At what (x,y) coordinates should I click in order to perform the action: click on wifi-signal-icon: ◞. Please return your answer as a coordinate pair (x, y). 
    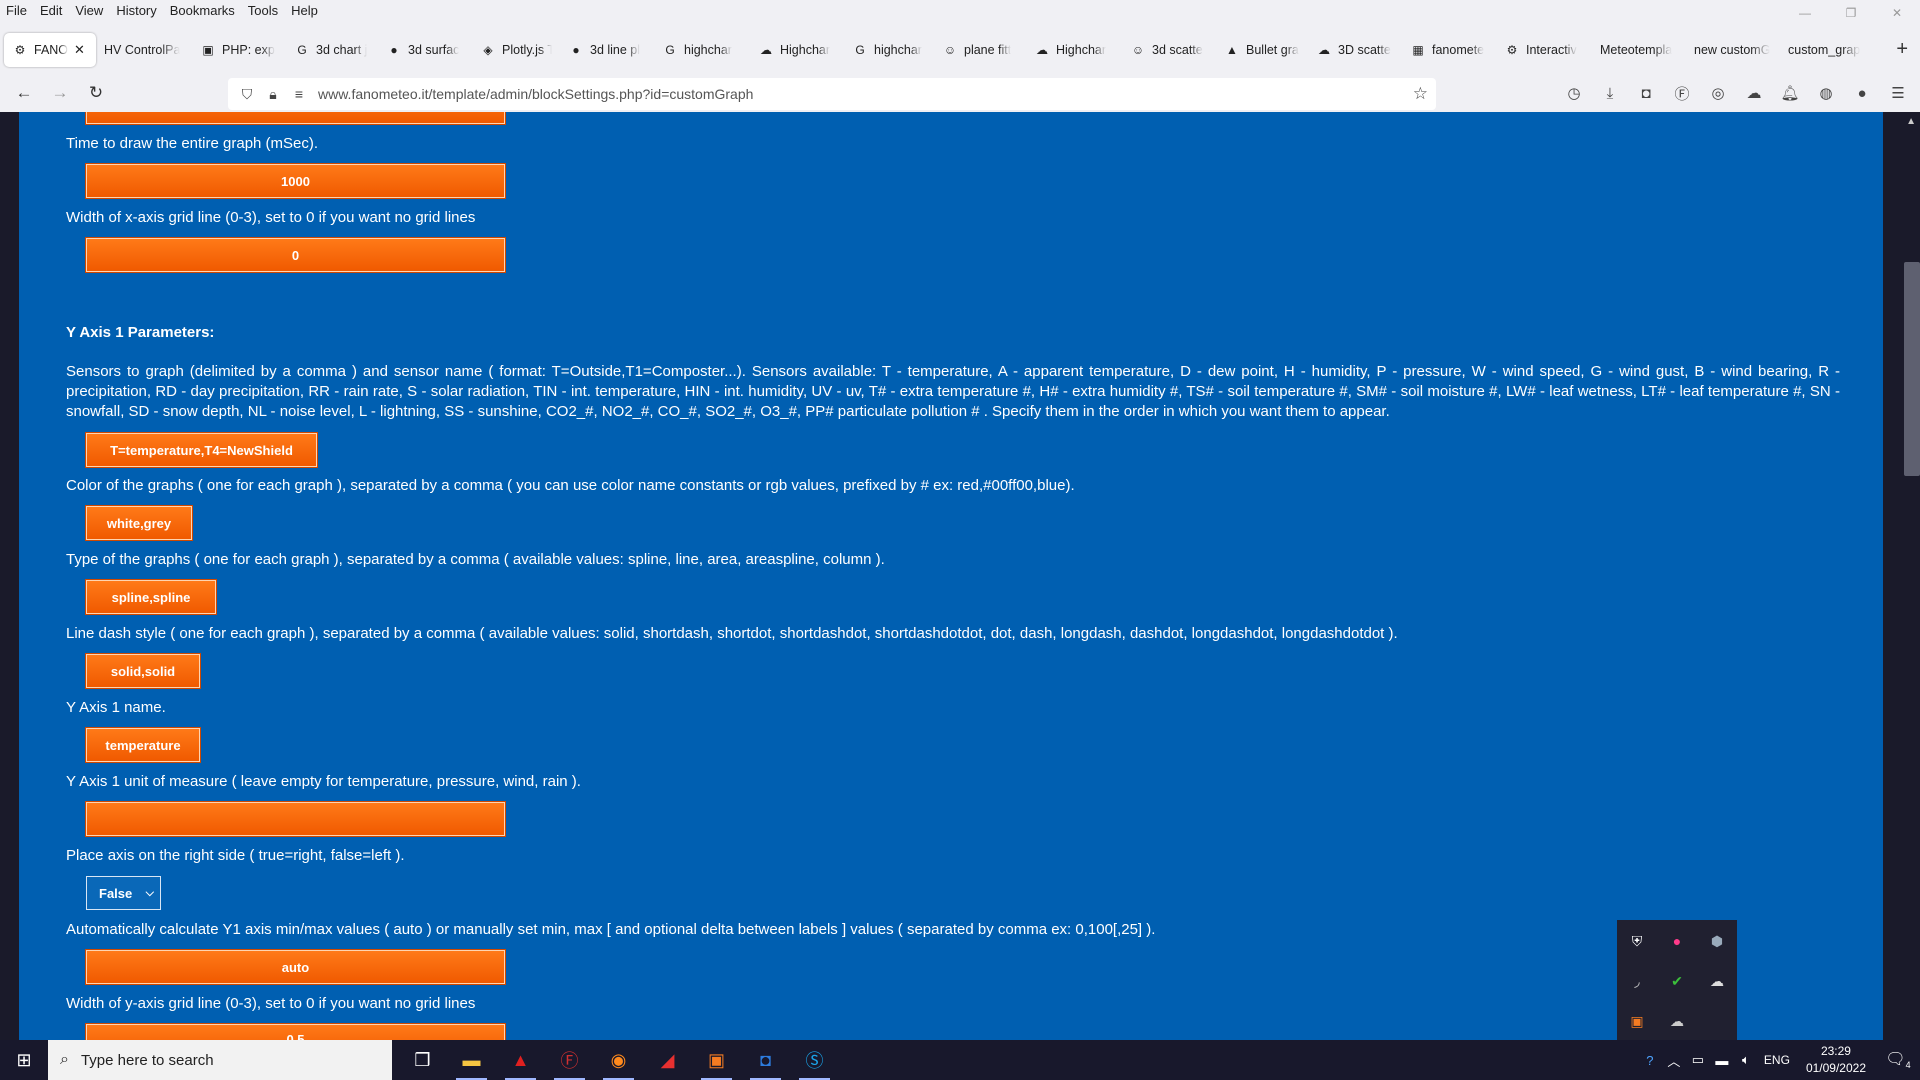
    Looking at the image, I should click on (1637, 981).